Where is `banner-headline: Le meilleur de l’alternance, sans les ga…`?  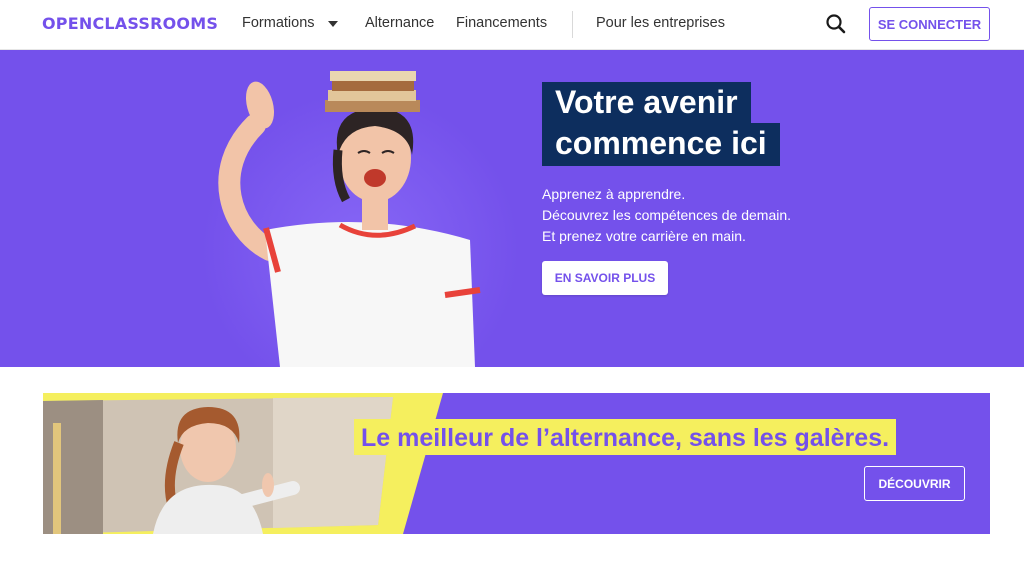
banner-headline: Le meilleur de l’alternance, sans les ga… is located at coordinates (625, 437).